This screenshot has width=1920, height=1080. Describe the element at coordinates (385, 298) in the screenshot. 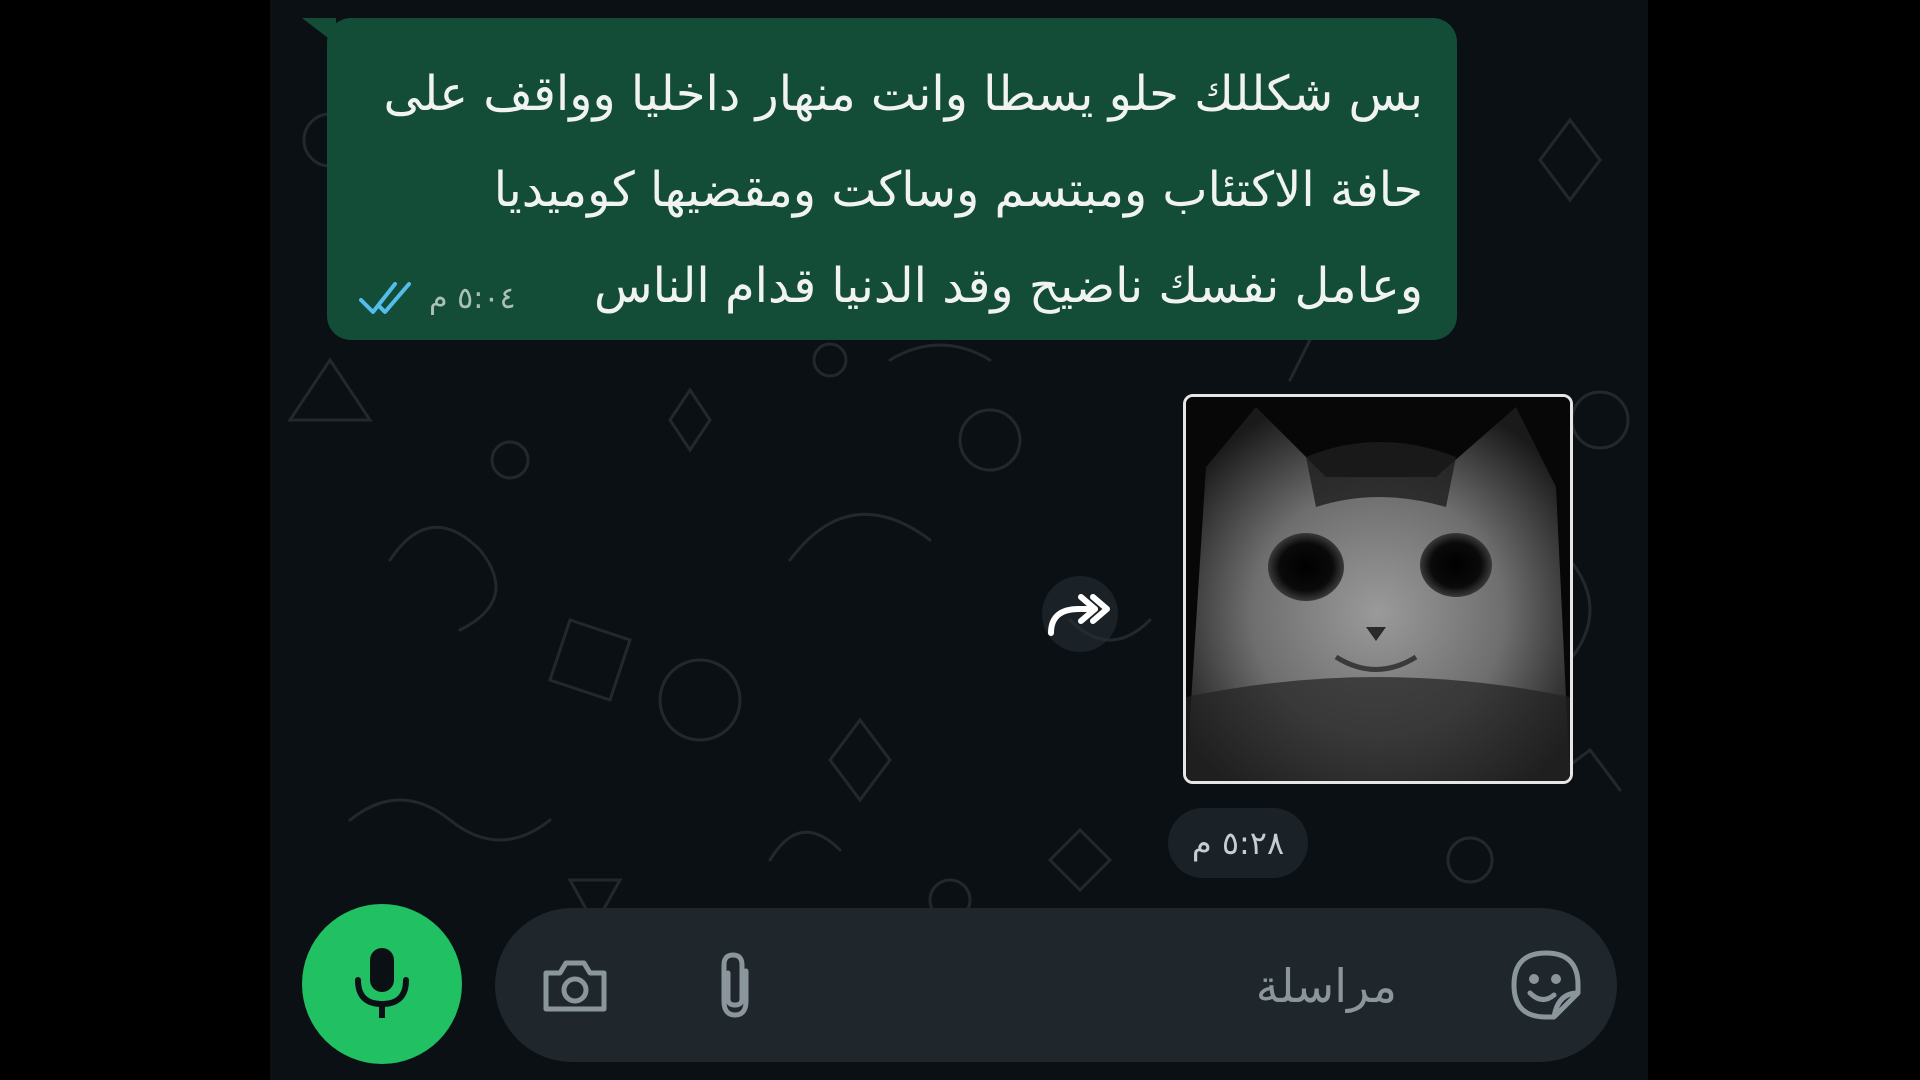

I see `double-check-read-icon` at that location.